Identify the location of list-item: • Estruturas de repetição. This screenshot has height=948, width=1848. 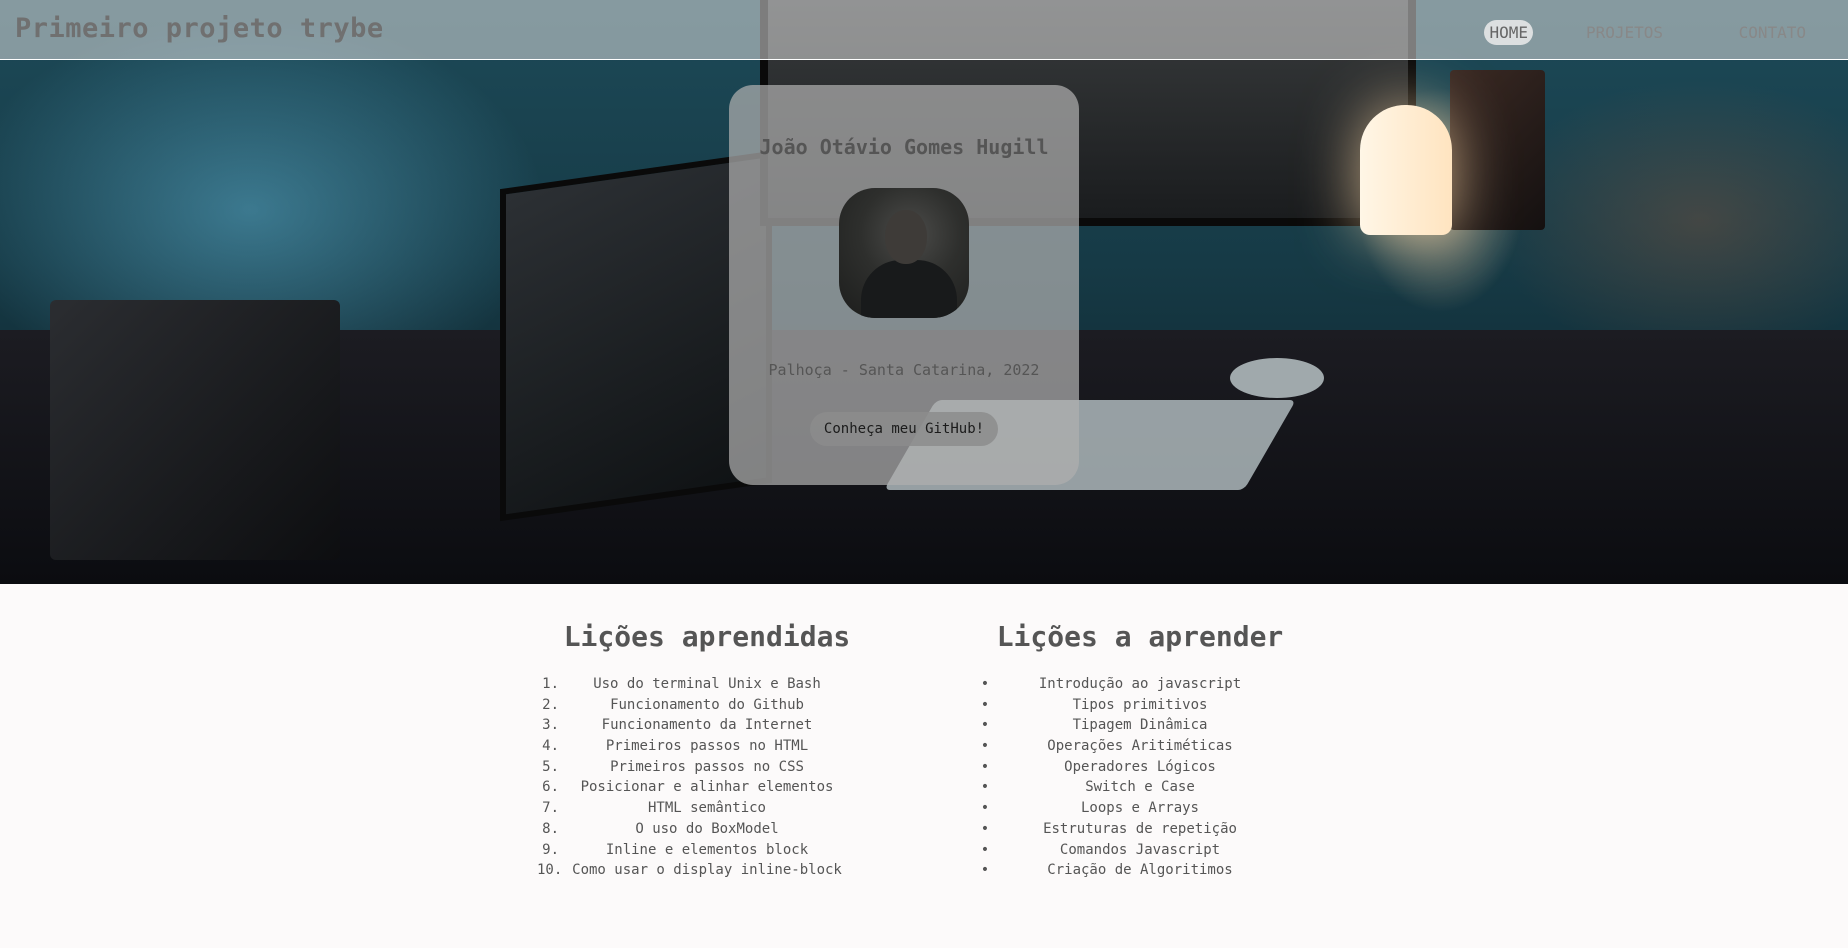
(1140, 829).